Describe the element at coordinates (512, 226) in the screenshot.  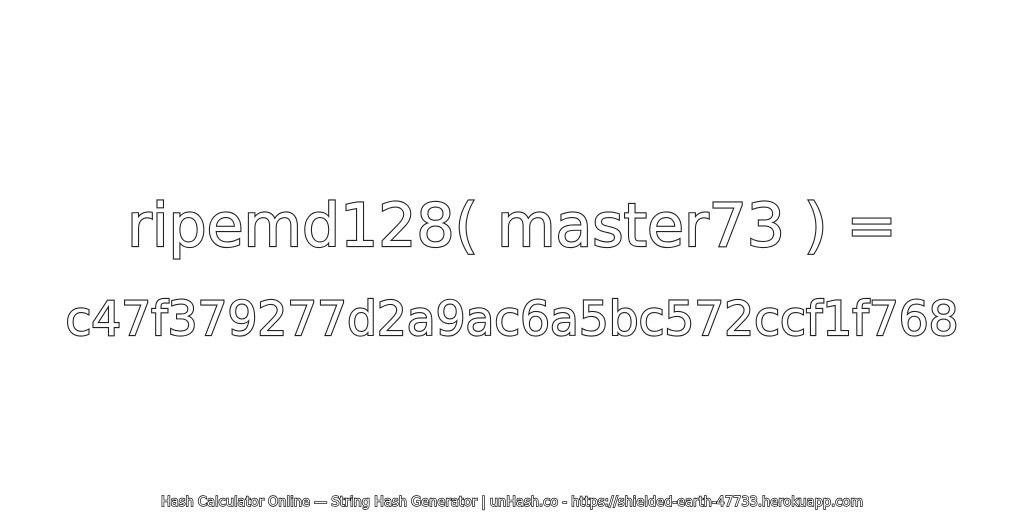
I see `hash-expression: ripemd128( master73 ) =` at that location.